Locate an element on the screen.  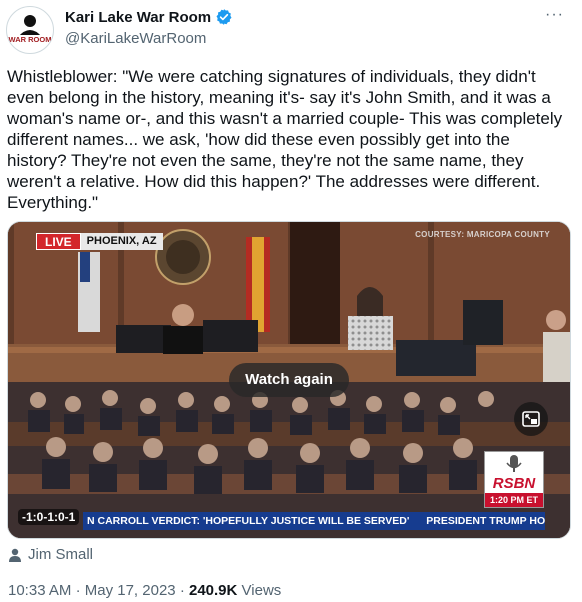
war-room-logo-icon: WAR ROOM is located at coordinates (30, 30).